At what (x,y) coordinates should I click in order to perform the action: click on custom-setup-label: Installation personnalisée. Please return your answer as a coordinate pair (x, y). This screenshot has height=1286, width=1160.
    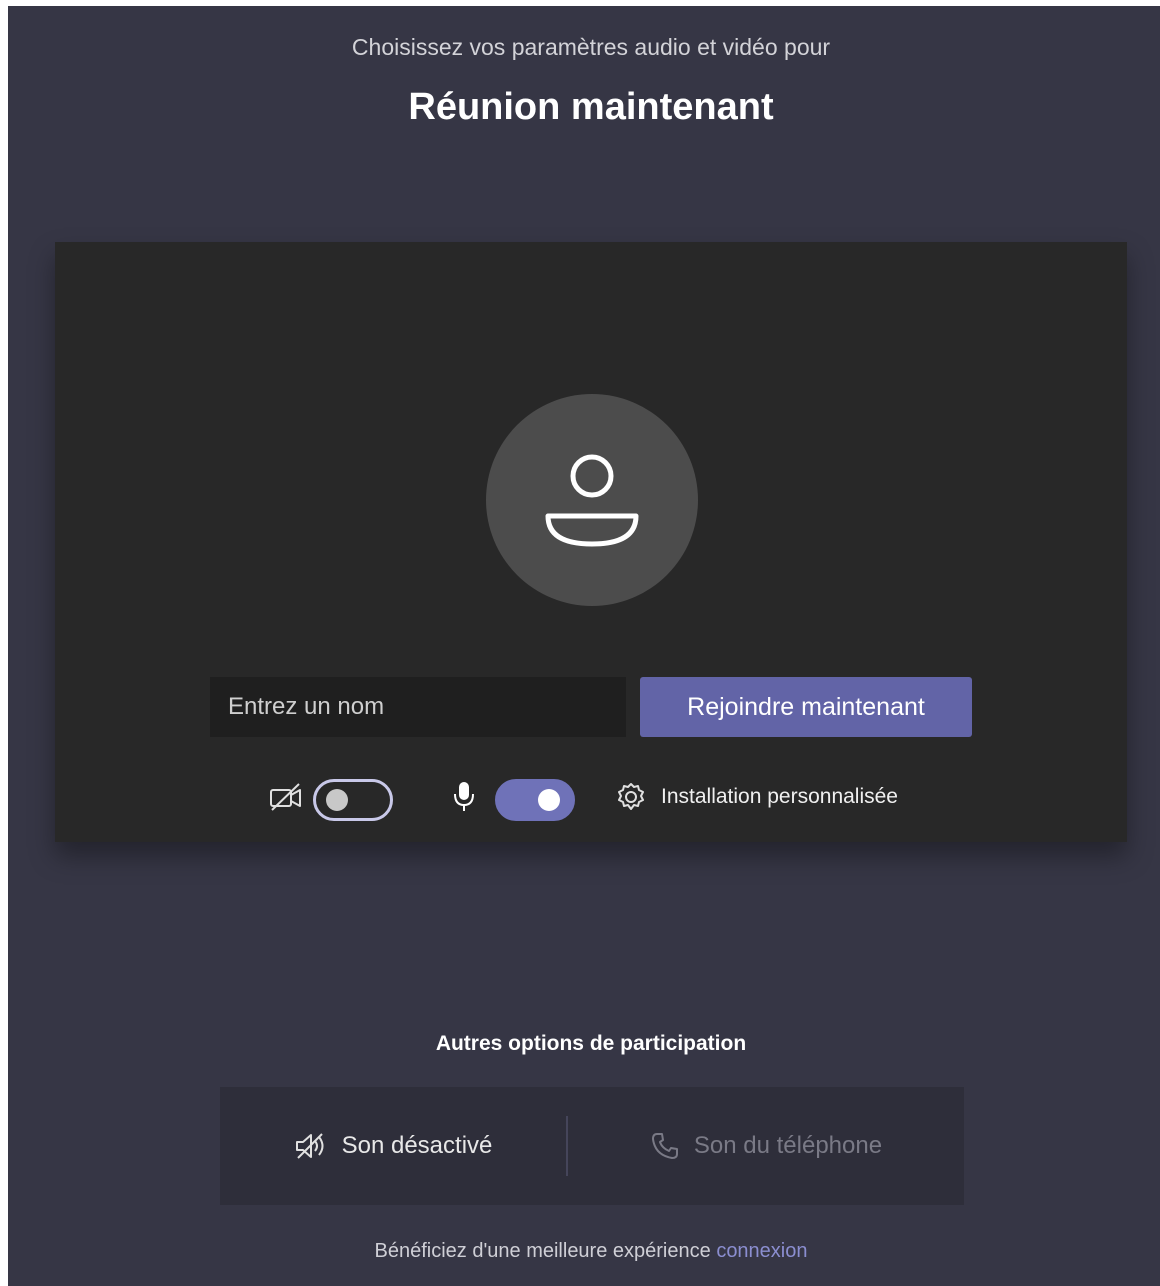
    Looking at the image, I should click on (779, 796).